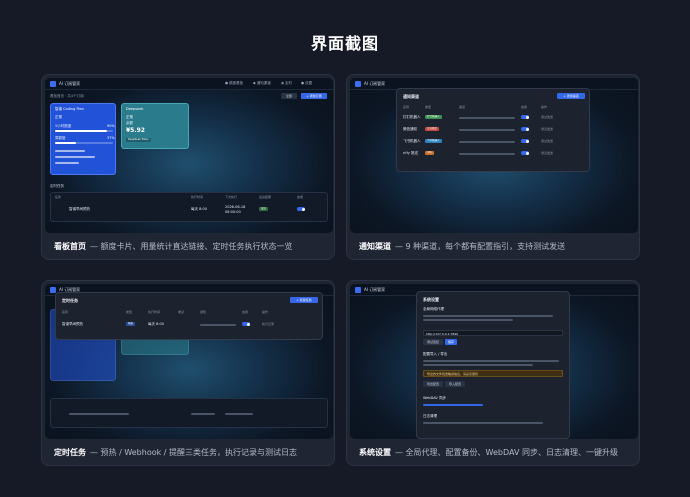 The width and height of the screenshot is (690, 497). Describe the element at coordinates (67, 96) in the screenshot. I see `page-subtitle: 看板首页 · 共4个订阅` at that location.